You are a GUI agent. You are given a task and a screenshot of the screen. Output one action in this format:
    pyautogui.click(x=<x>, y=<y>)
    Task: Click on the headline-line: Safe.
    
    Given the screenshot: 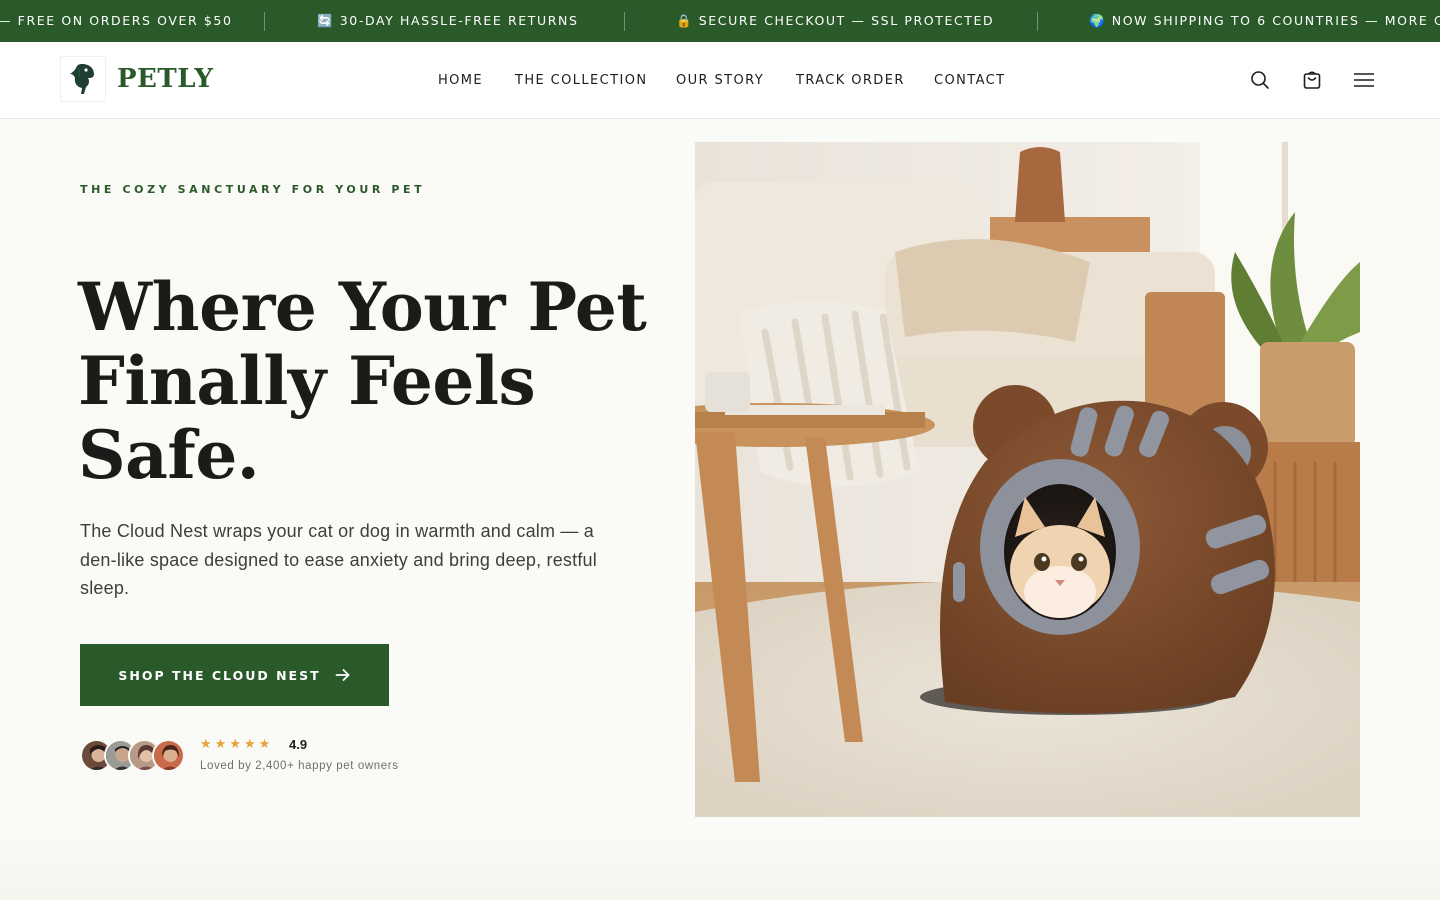 What is the action you would take?
    pyautogui.click(x=169, y=455)
    